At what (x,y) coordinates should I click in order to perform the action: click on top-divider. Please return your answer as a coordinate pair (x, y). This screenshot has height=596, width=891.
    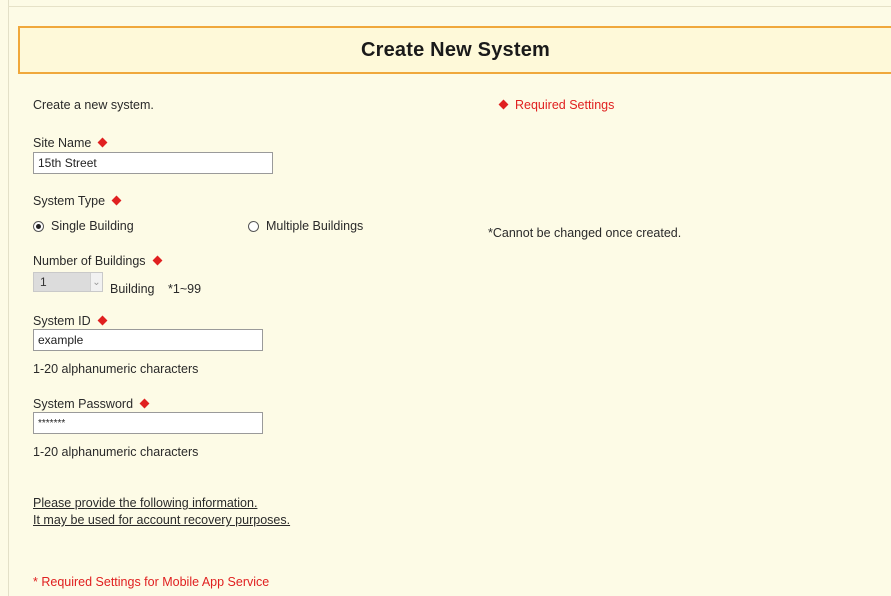
    Looking at the image, I should click on (449, 6).